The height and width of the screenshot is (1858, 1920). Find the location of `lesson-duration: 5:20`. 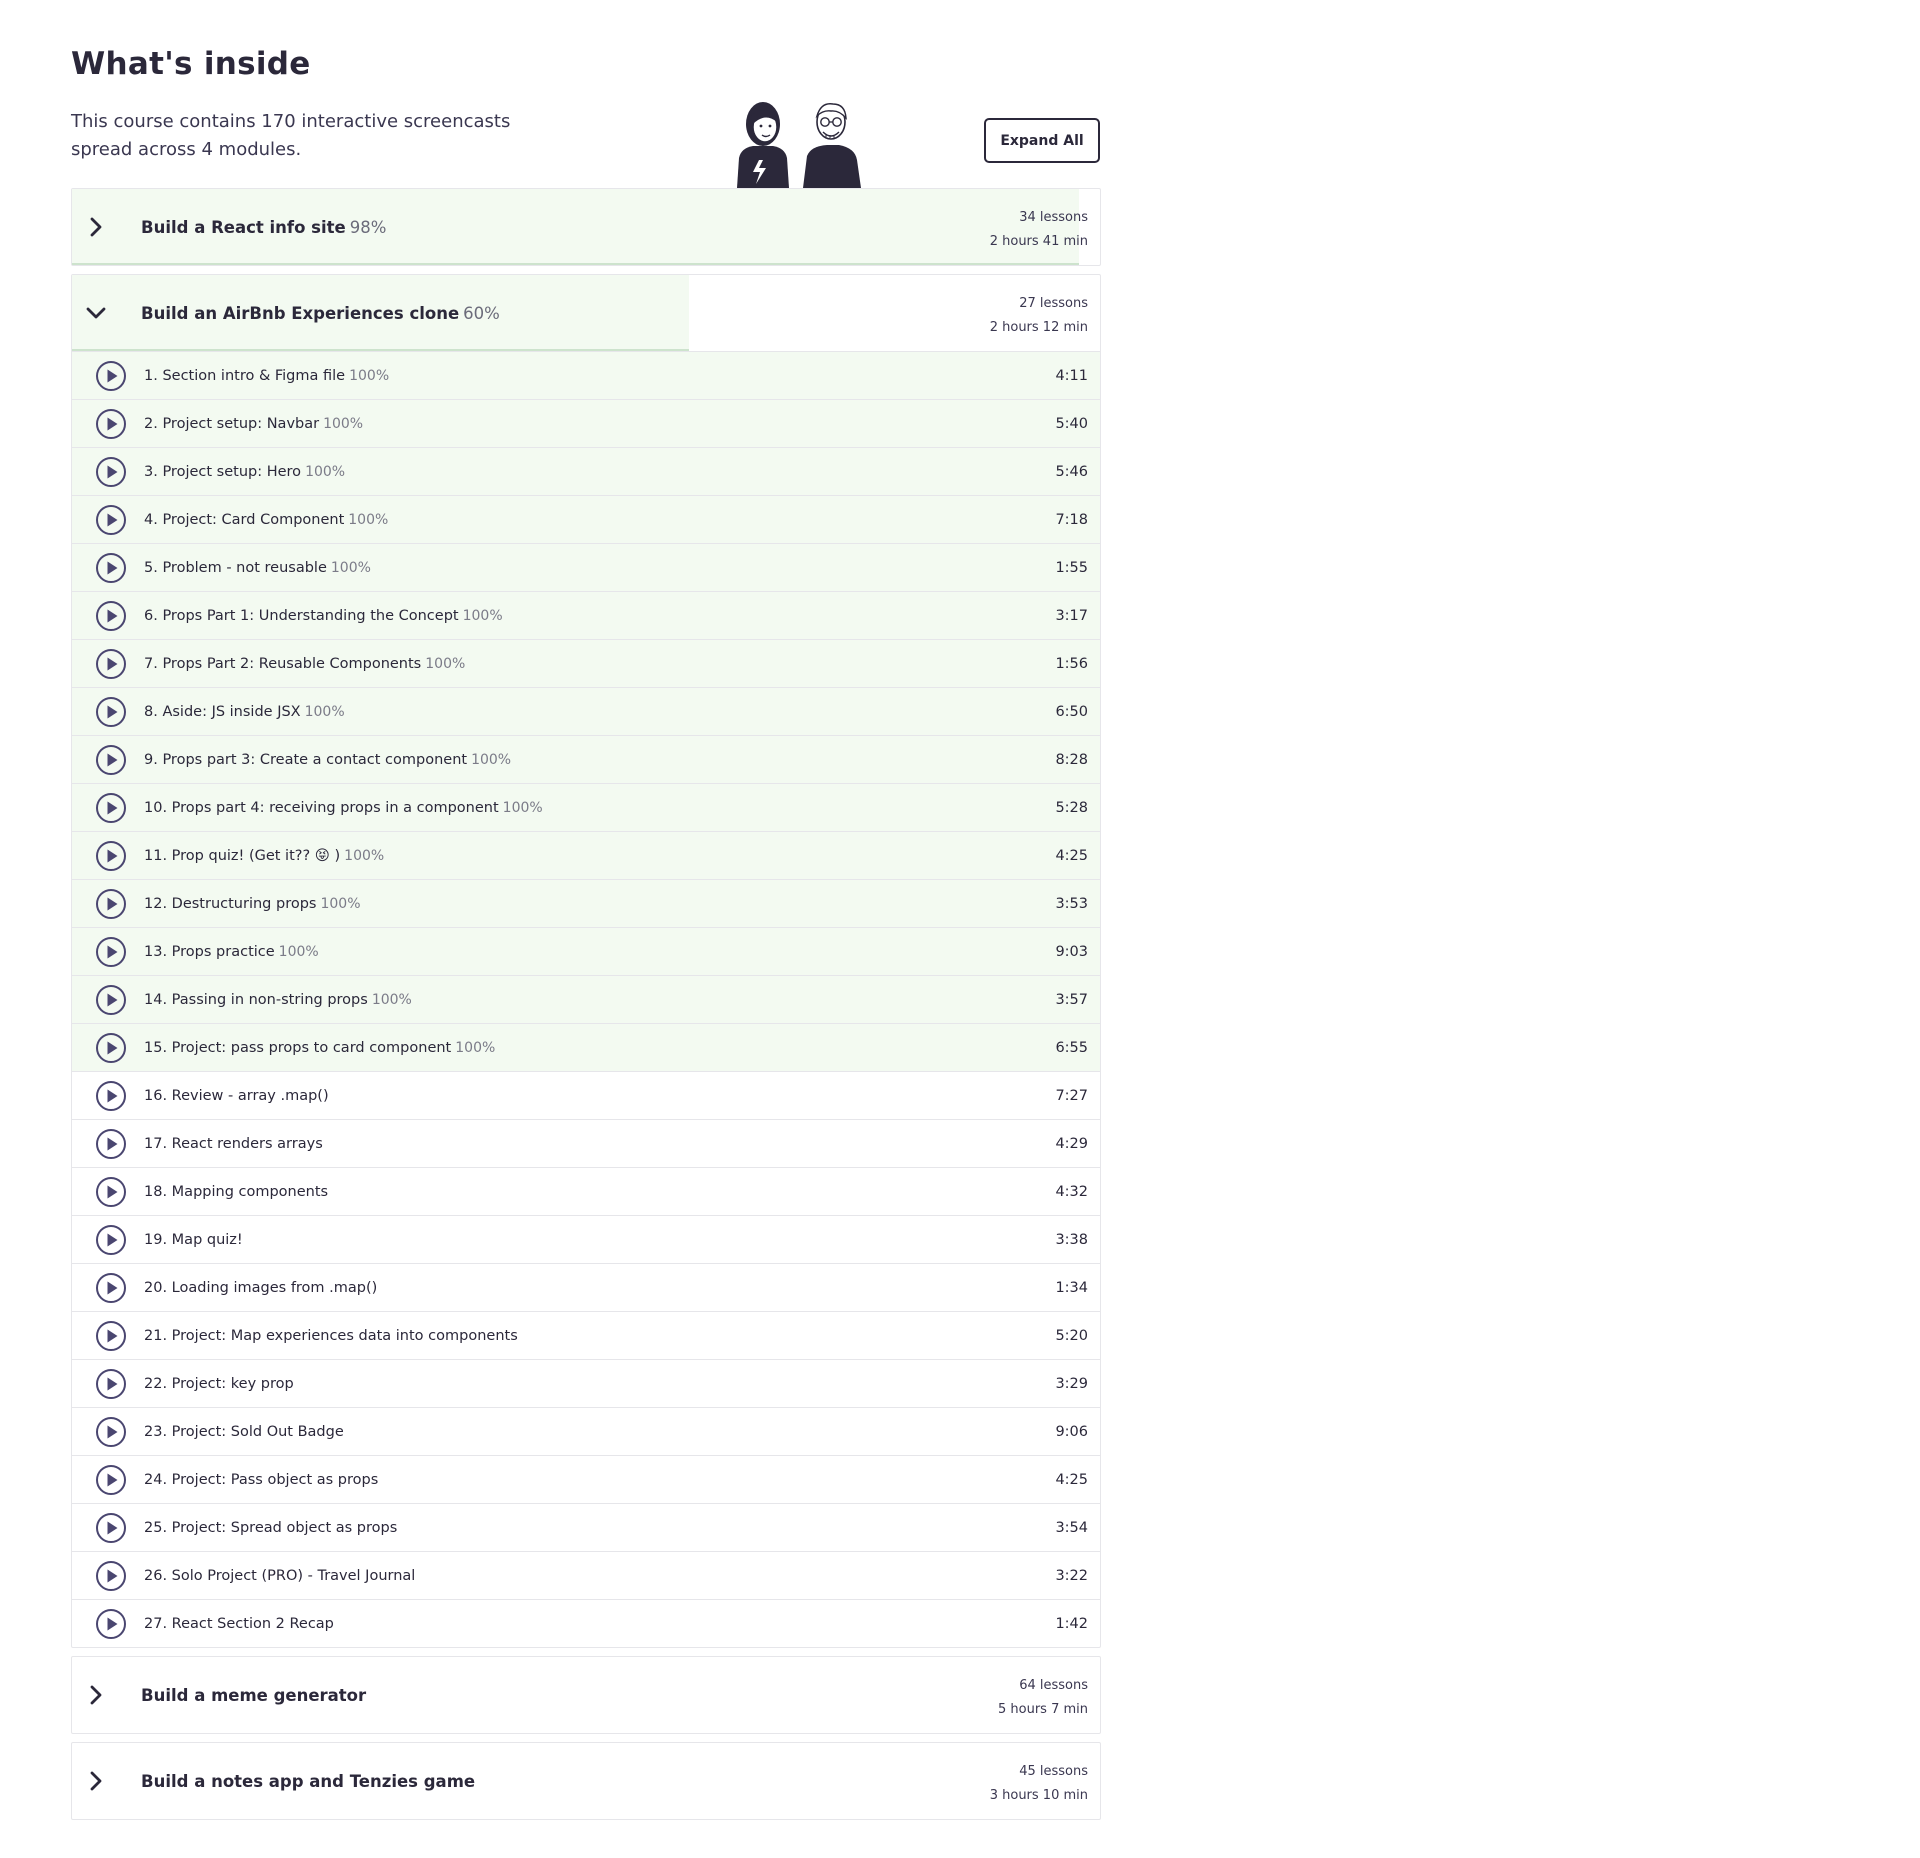

lesson-duration: 5:20 is located at coordinates (1071, 1335).